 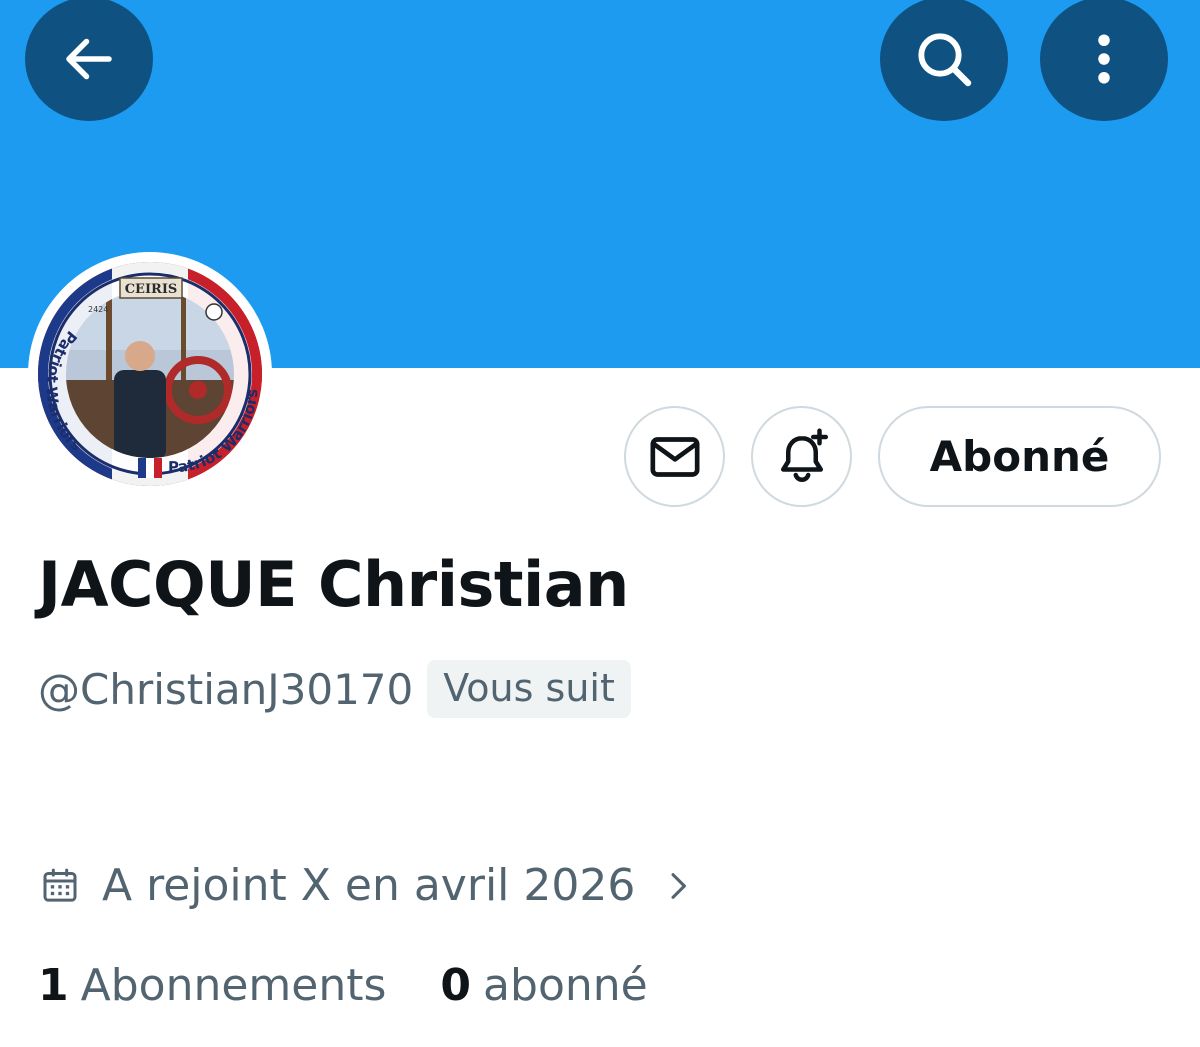 I want to click on user-handle: @ChristianJ30170, so click(x=226, y=689).